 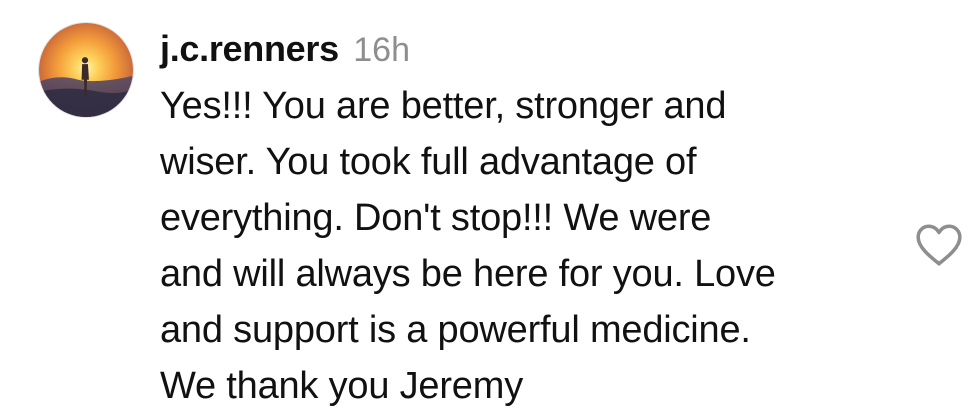 What do you see at coordinates (249, 48) in the screenshot?
I see `username-link: j.c.renners` at bounding box center [249, 48].